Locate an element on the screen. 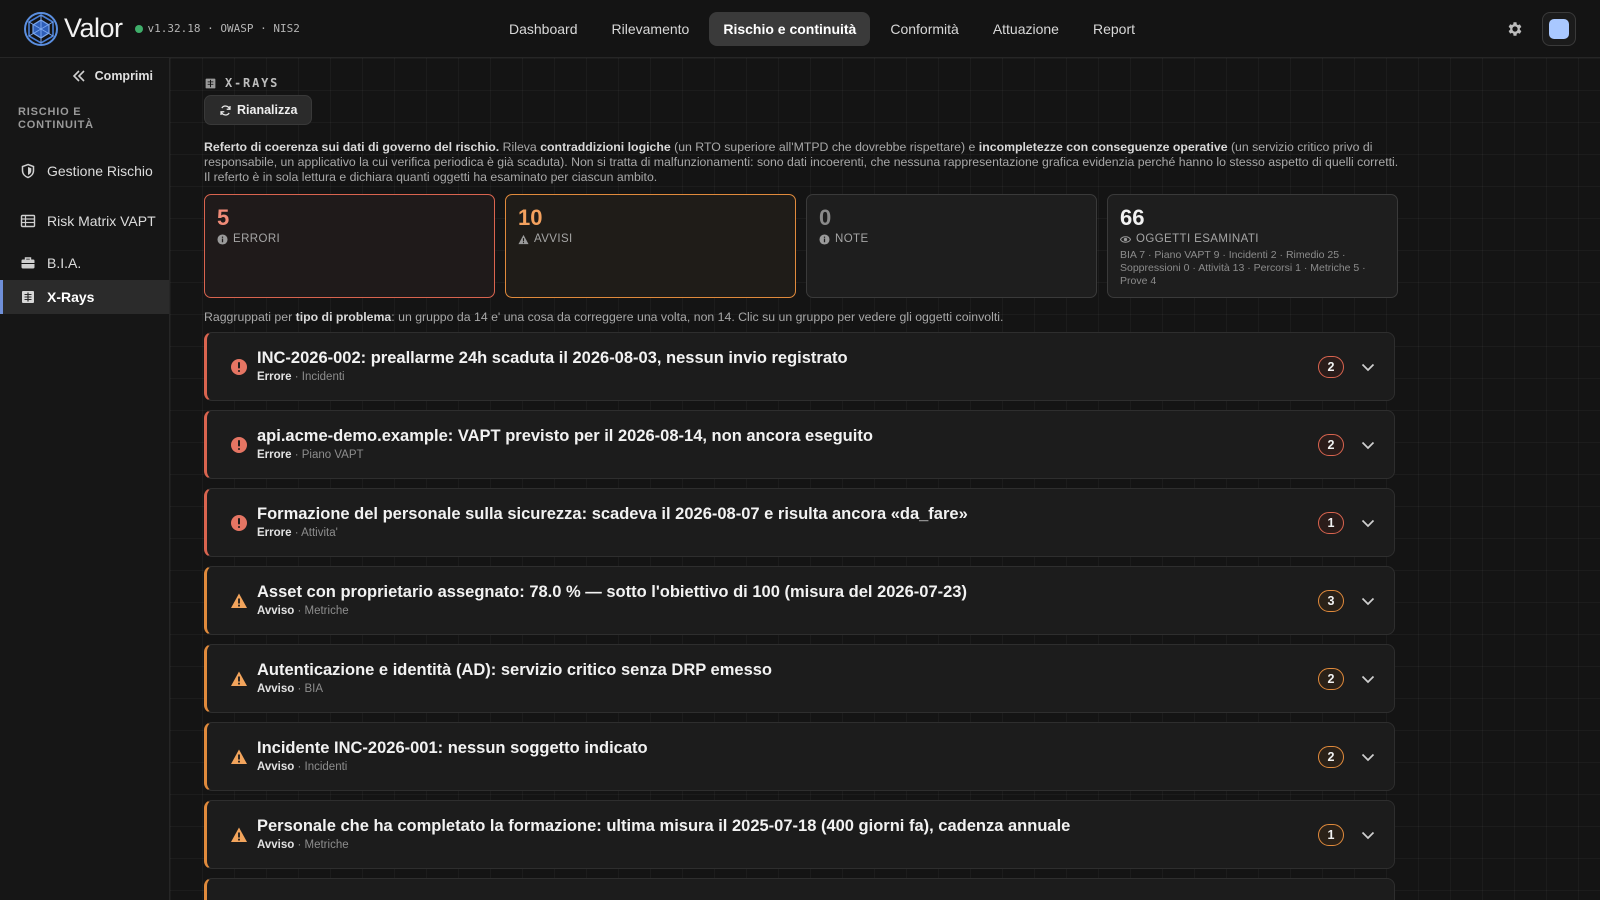  avatar is located at coordinates (1559, 29).